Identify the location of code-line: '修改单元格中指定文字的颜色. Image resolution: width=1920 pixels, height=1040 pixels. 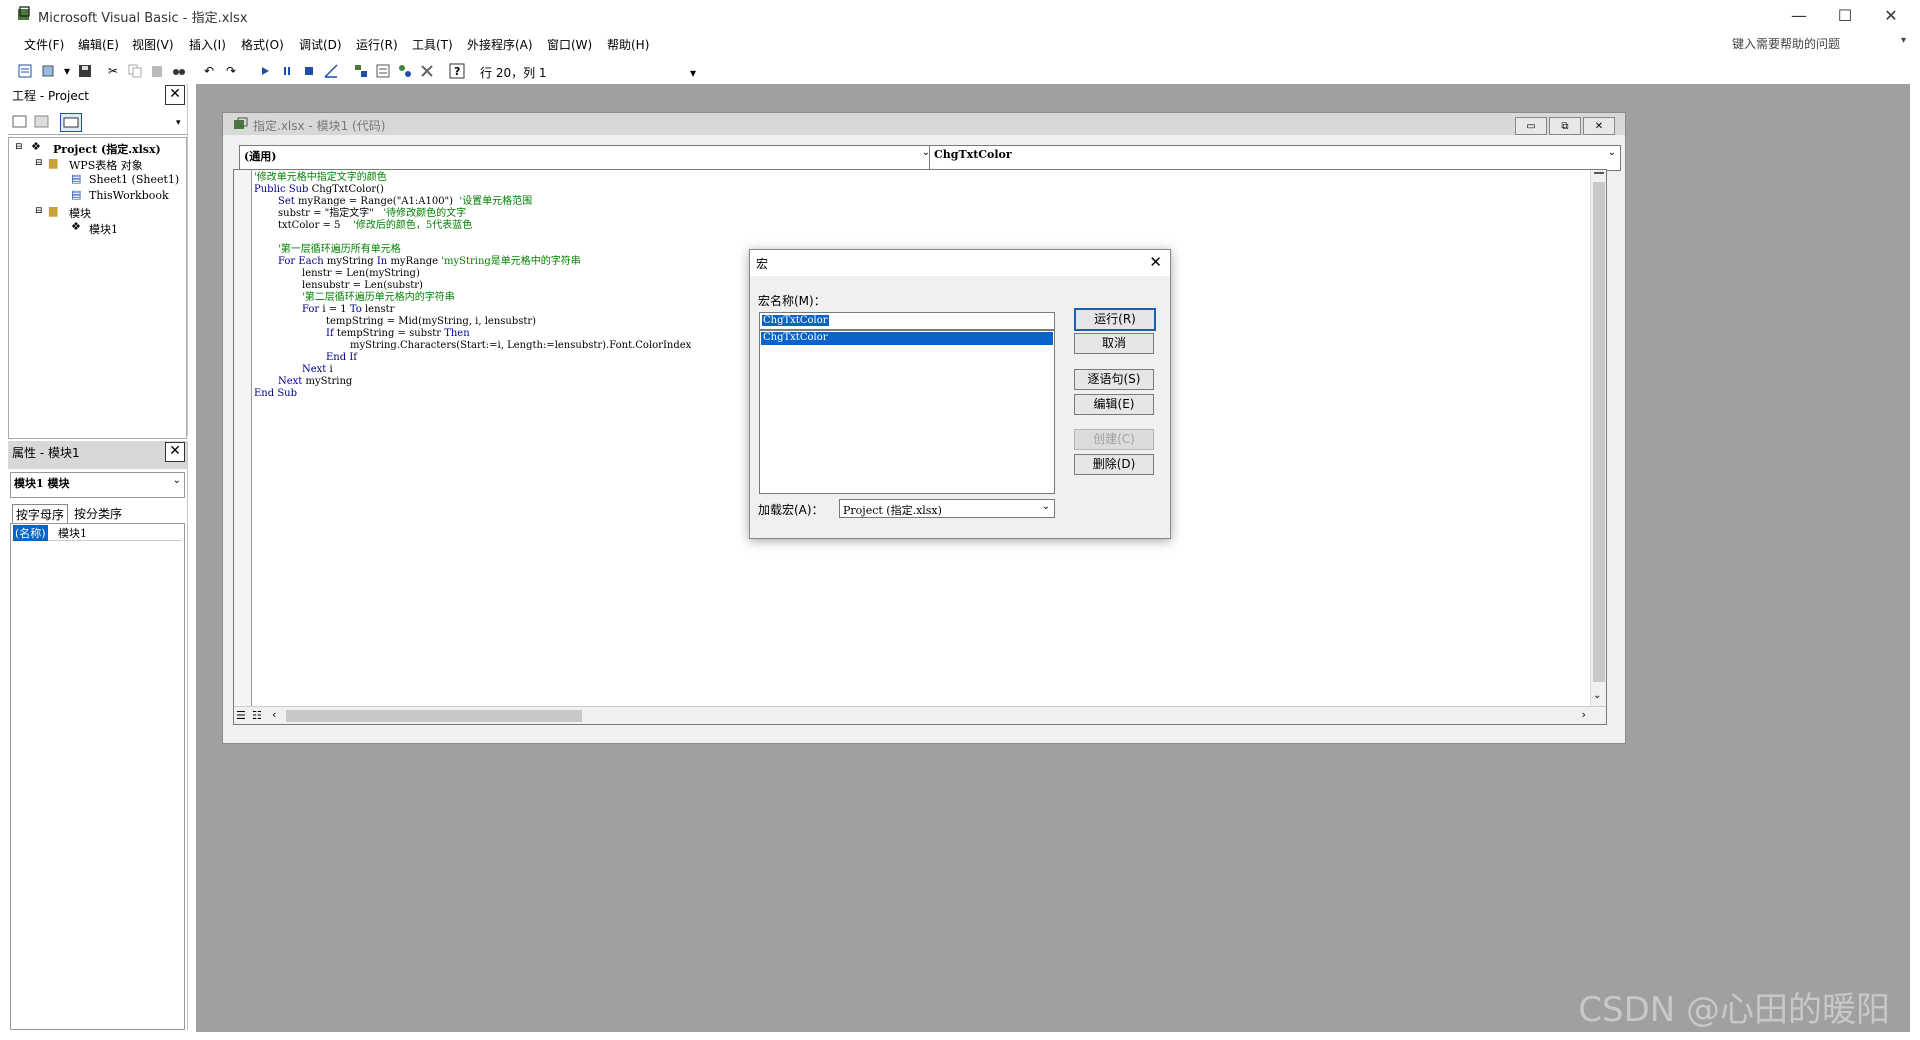
(320, 178).